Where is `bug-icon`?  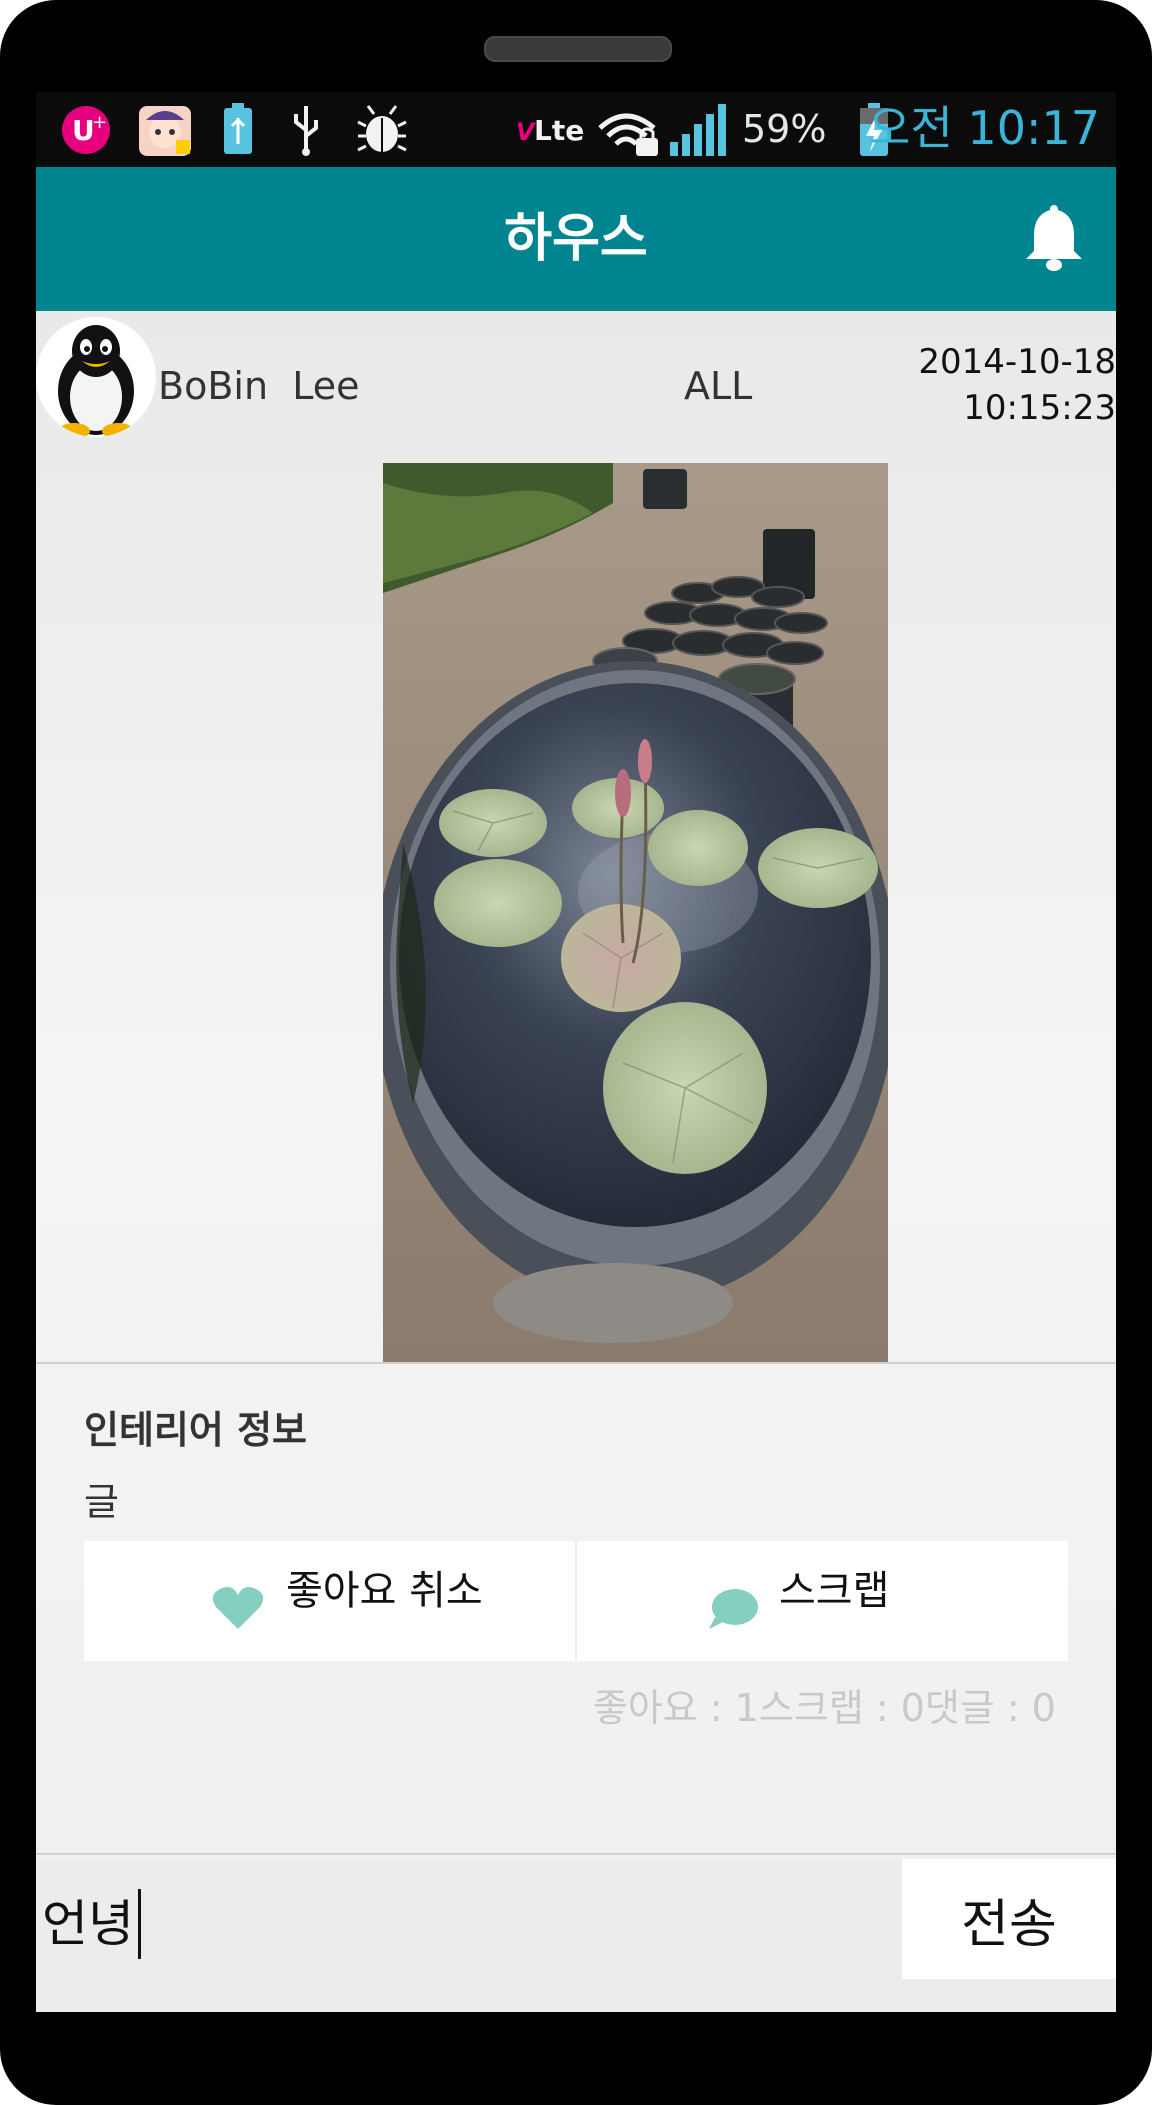 bug-icon is located at coordinates (382, 128).